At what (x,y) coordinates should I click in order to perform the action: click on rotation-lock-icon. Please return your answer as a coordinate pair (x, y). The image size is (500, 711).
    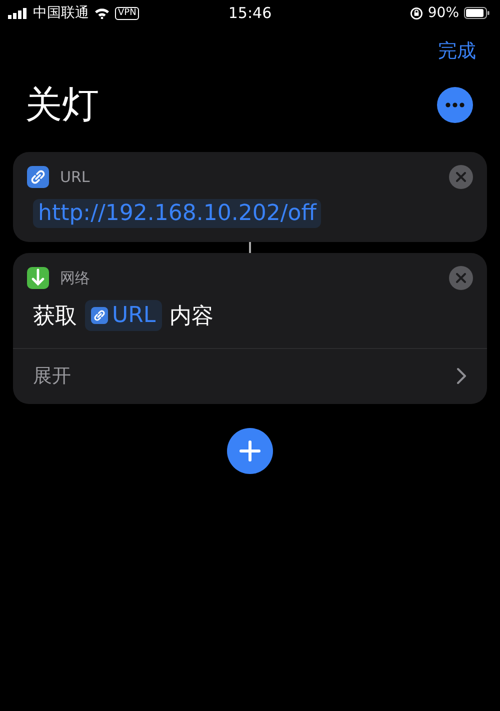
    Looking at the image, I should click on (416, 13).